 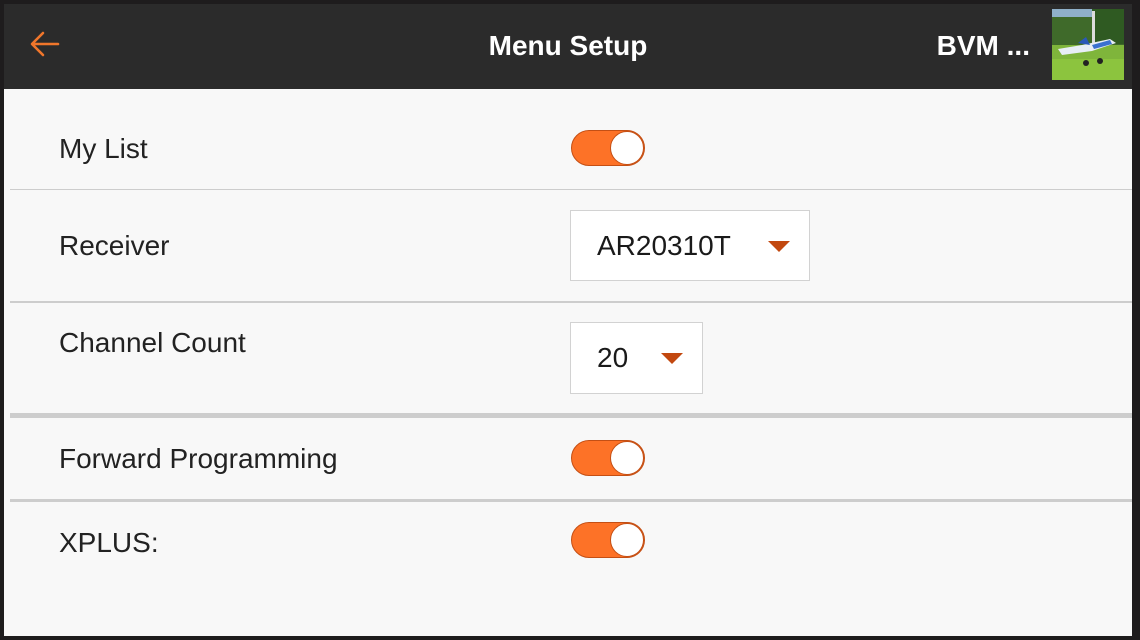 I want to click on receiver-dropdown: AR20310T, so click(x=690, y=245).